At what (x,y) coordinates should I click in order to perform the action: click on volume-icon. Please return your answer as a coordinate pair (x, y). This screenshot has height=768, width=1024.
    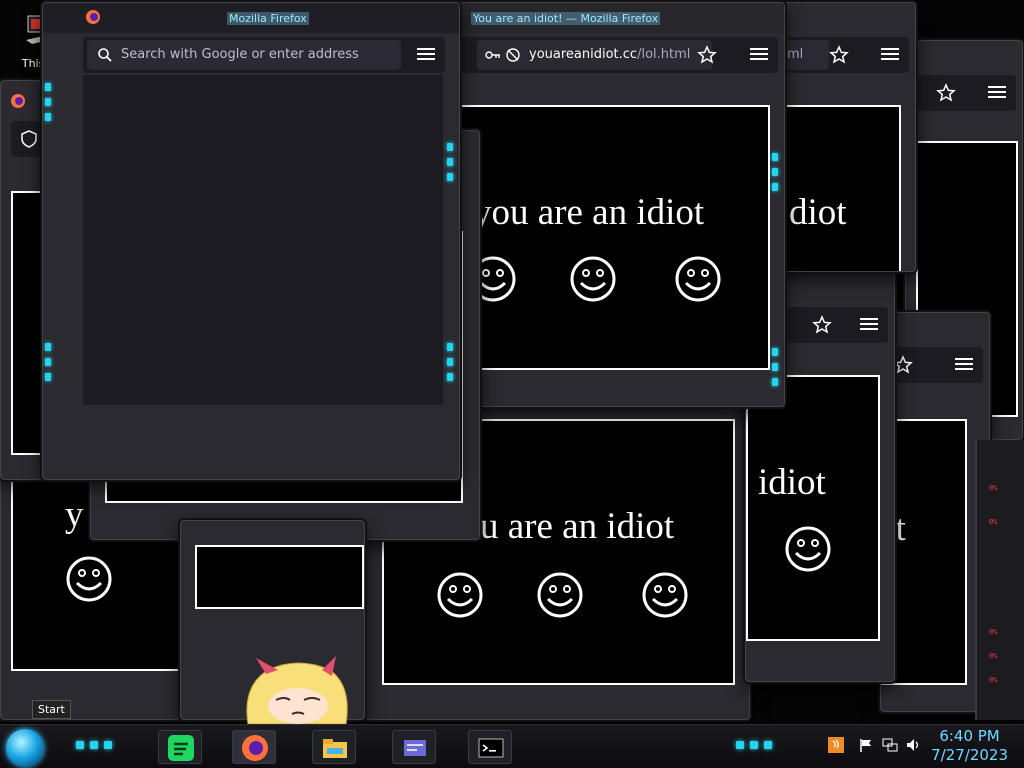
    Looking at the image, I should click on (913, 745).